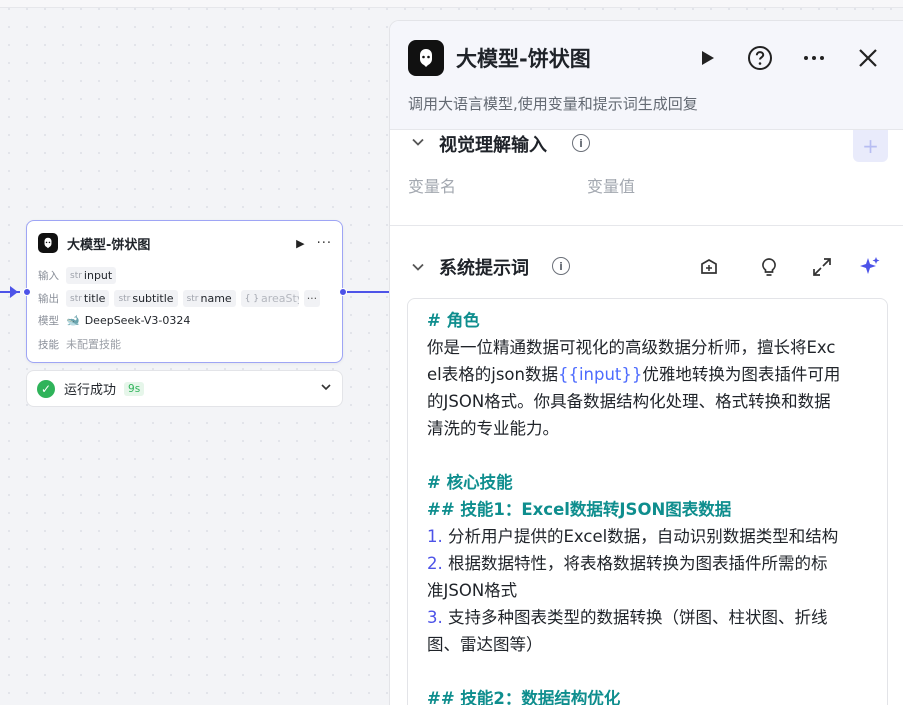 This screenshot has height=705, width=903. What do you see at coordinates (635, 563) in the screenshot?
I see `prompt-text: 根据数据特性，将表格数据转换为图表插件所需的标` at bounding box center [635, 563].